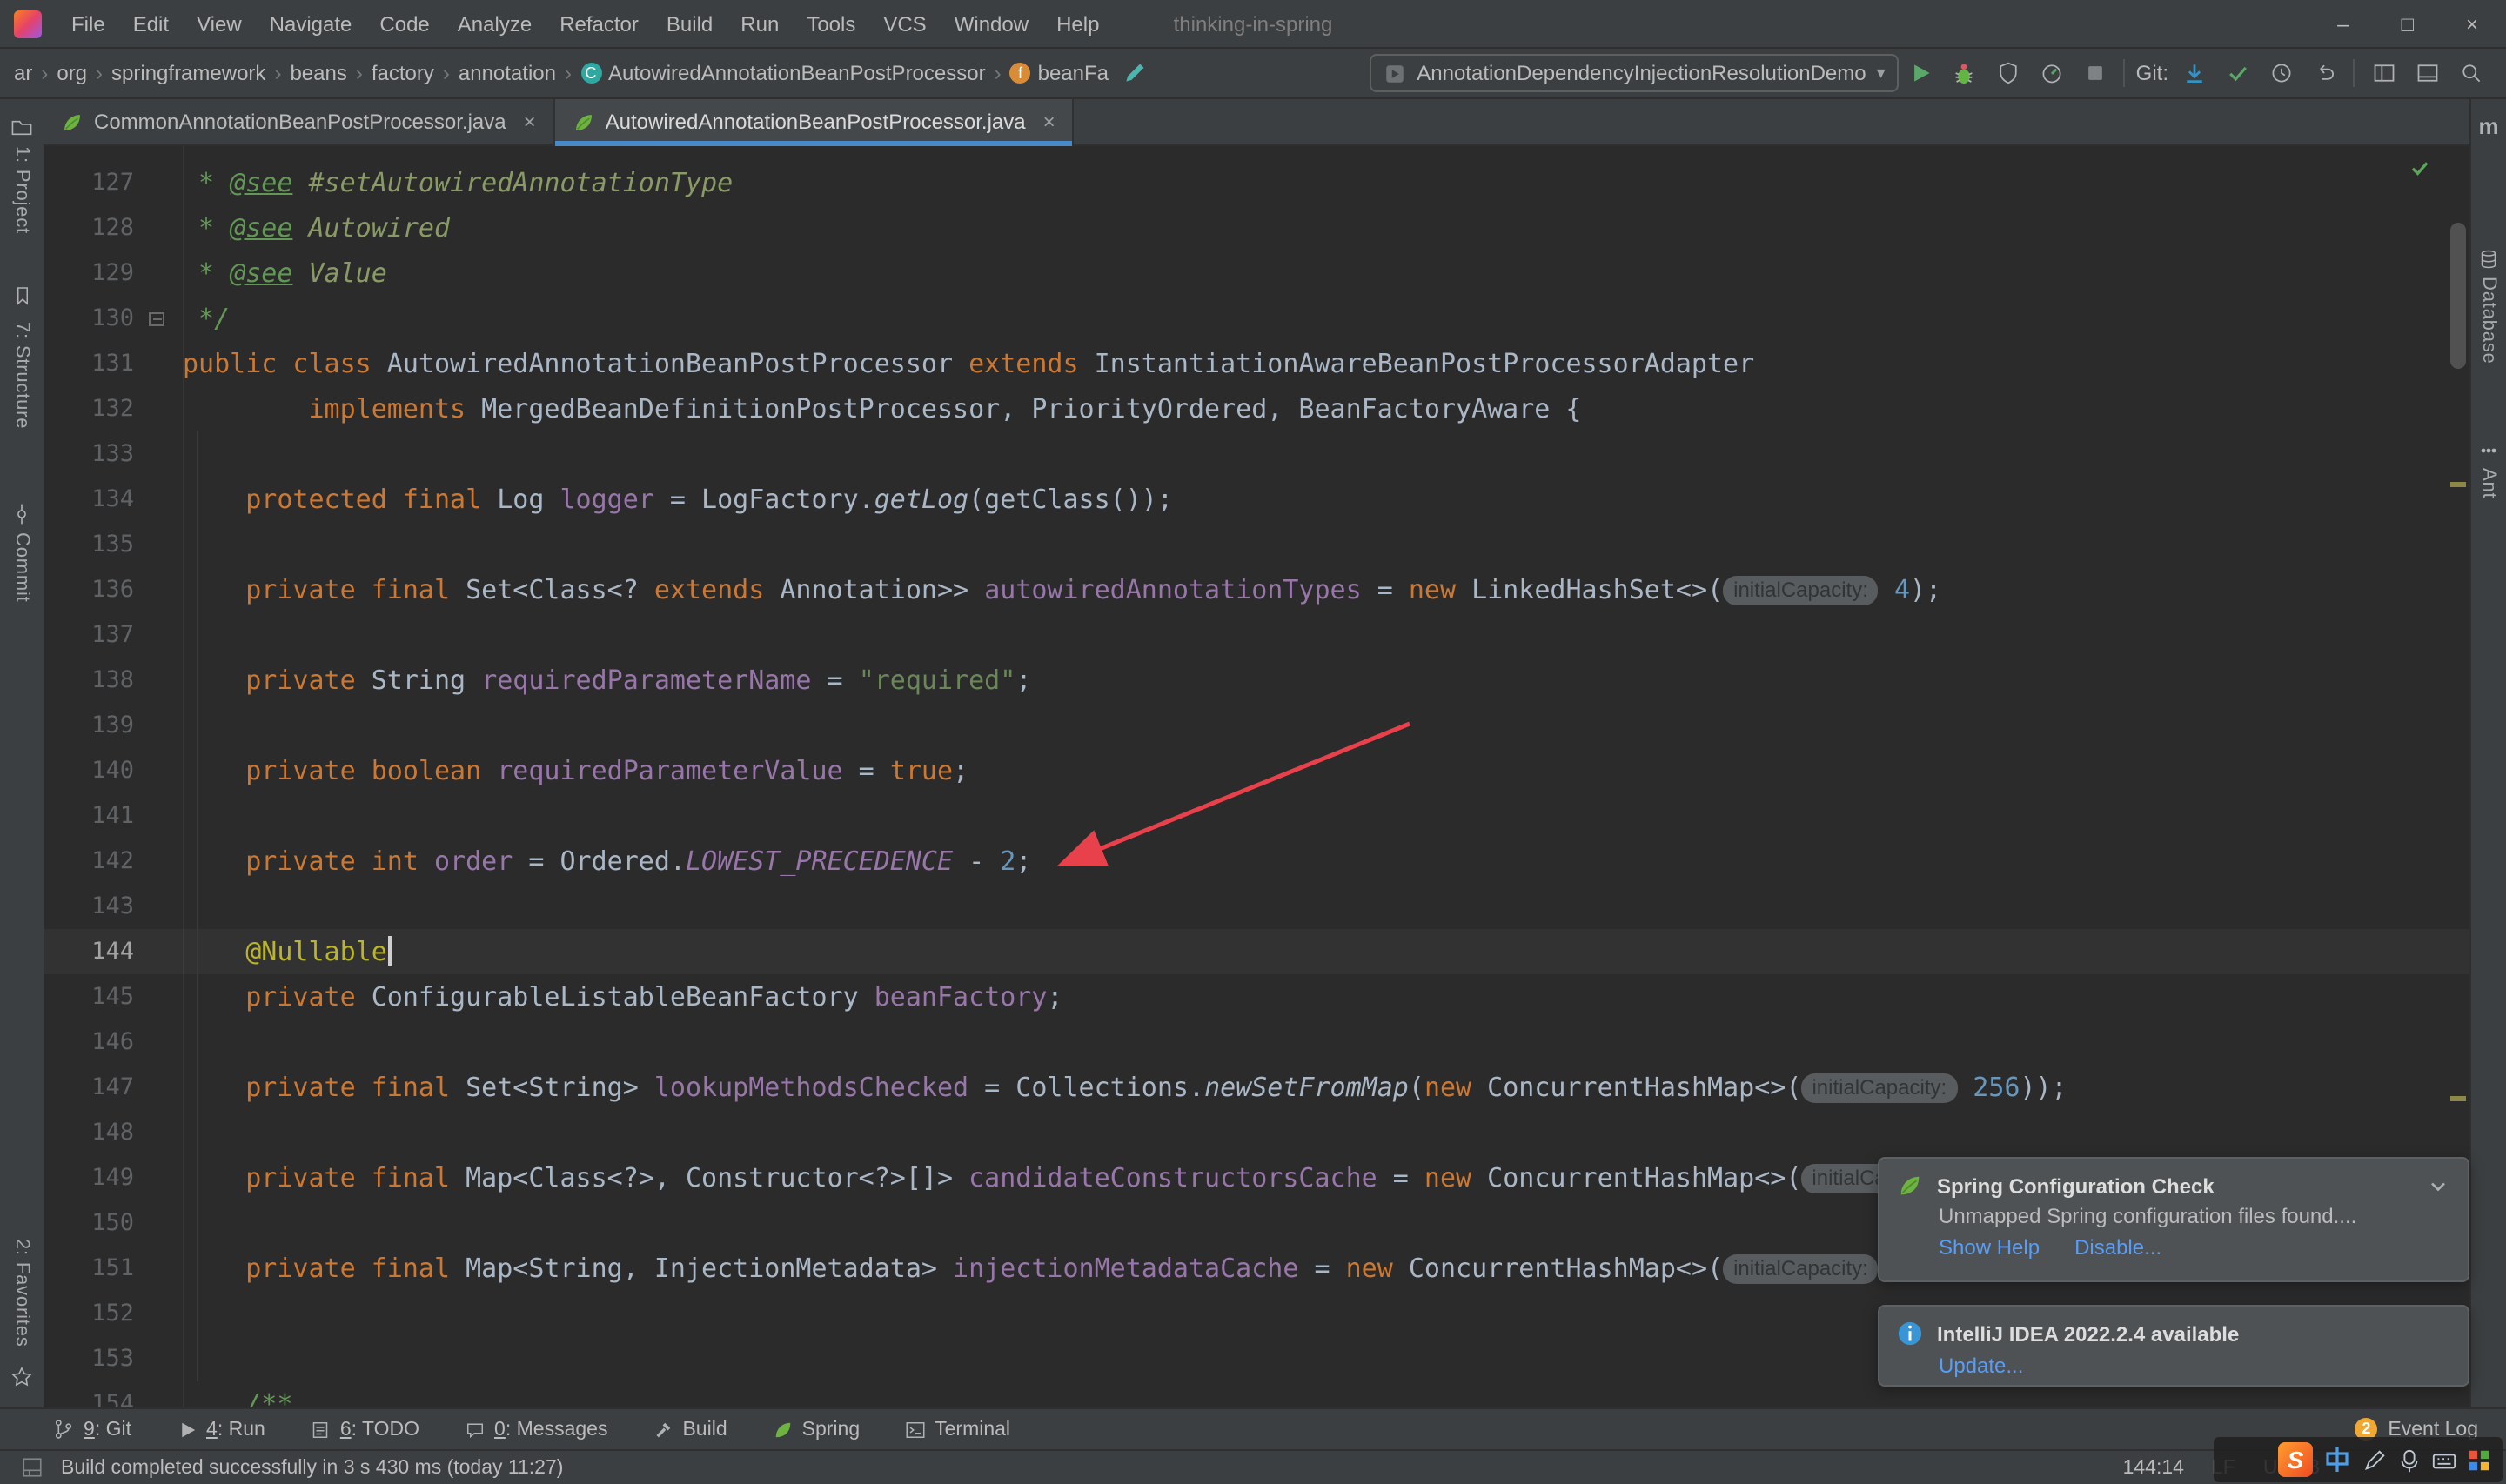 The width and height of the screenshot is (2506, 1484). I want to click on breadcrumb-item: annotation, so click(507, 73).